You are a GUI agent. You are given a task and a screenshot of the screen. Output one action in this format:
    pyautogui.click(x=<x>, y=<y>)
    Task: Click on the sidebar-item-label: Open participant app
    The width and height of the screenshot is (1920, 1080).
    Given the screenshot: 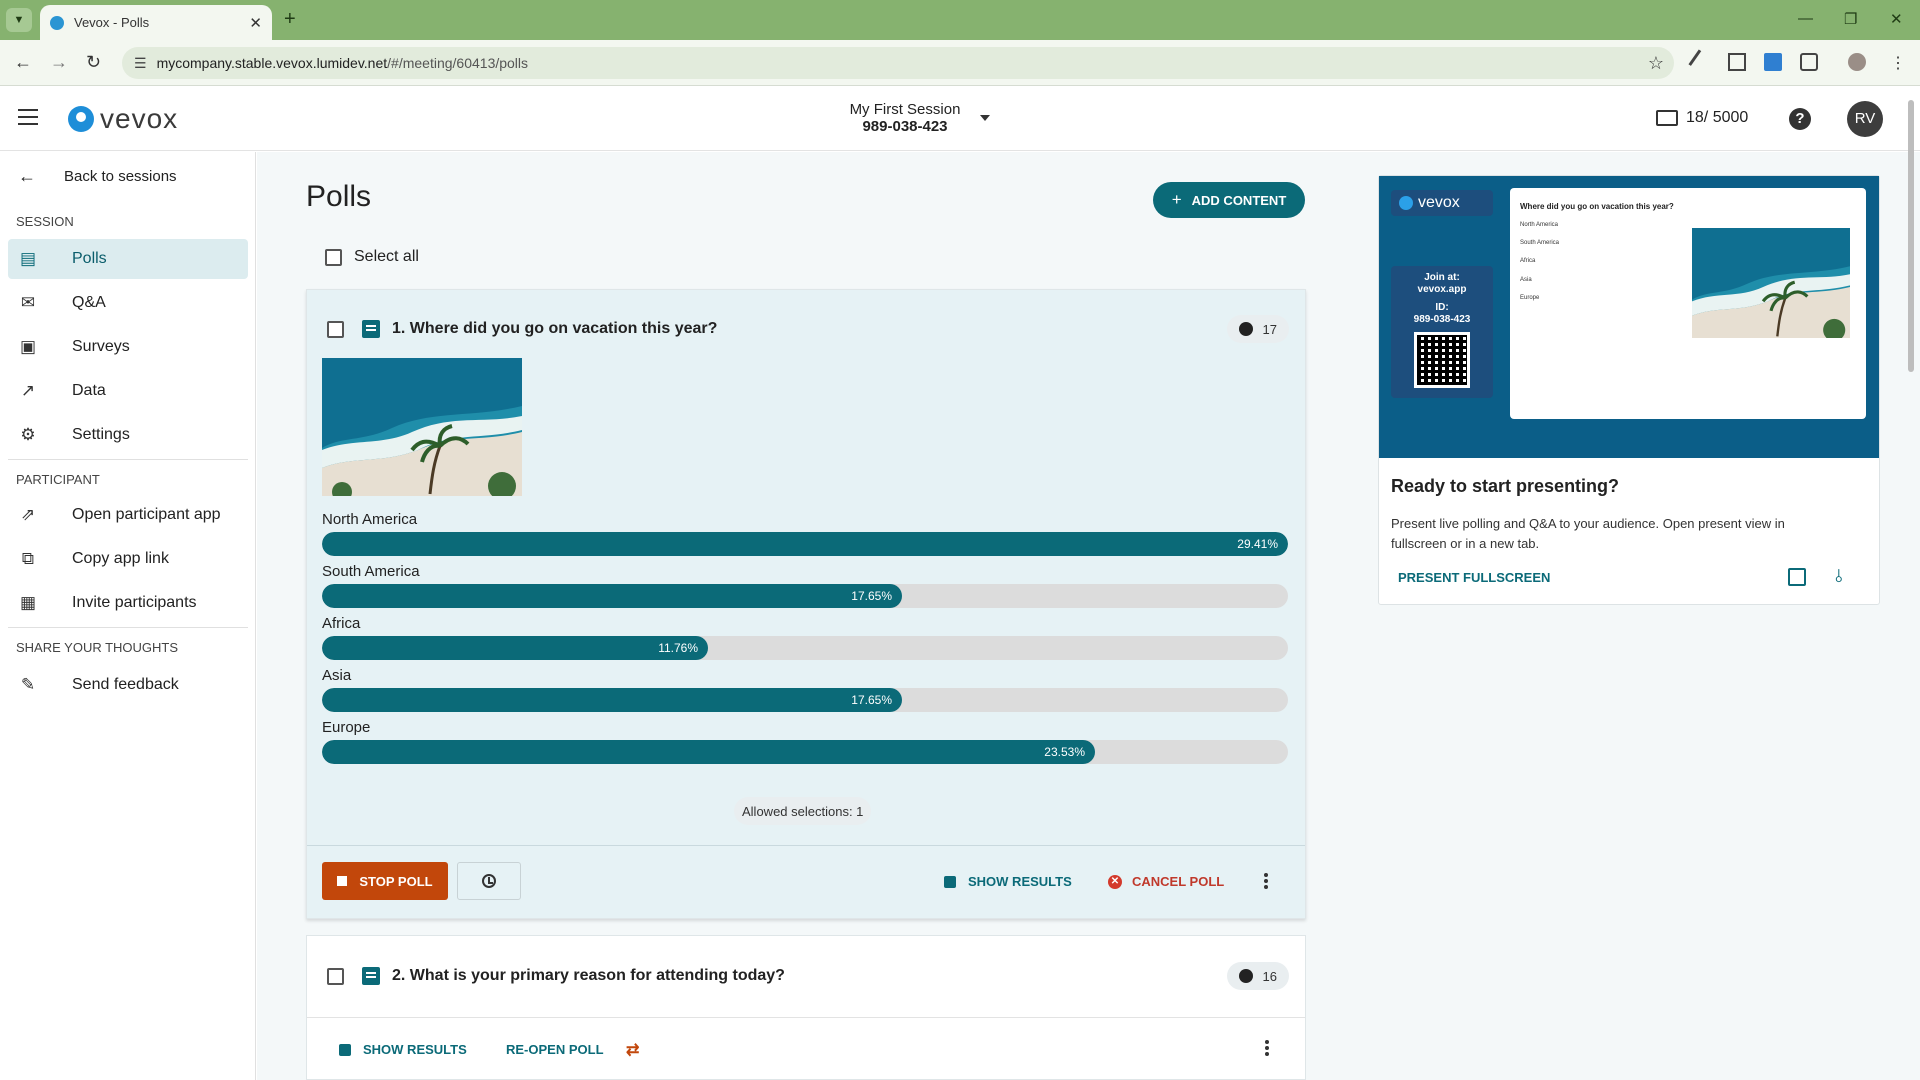 What is the action you would take?
    pyautogui.click(x=146, y=514)
    